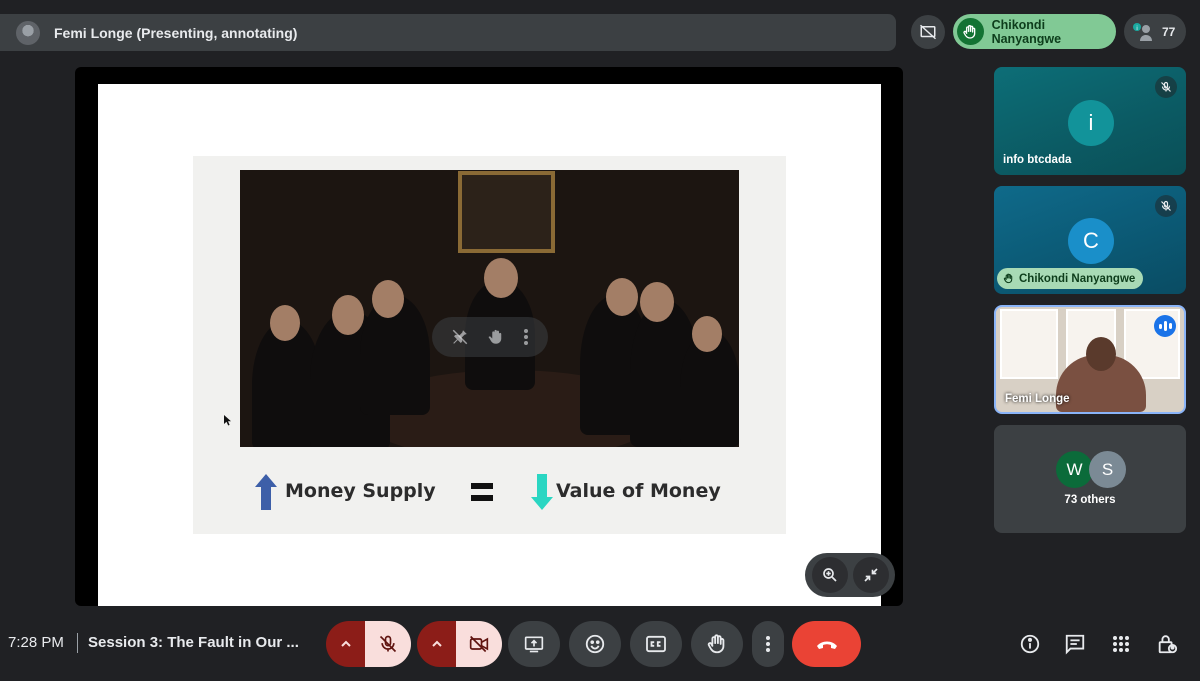  I want to click on people-icon: i, so click(1142, 31).